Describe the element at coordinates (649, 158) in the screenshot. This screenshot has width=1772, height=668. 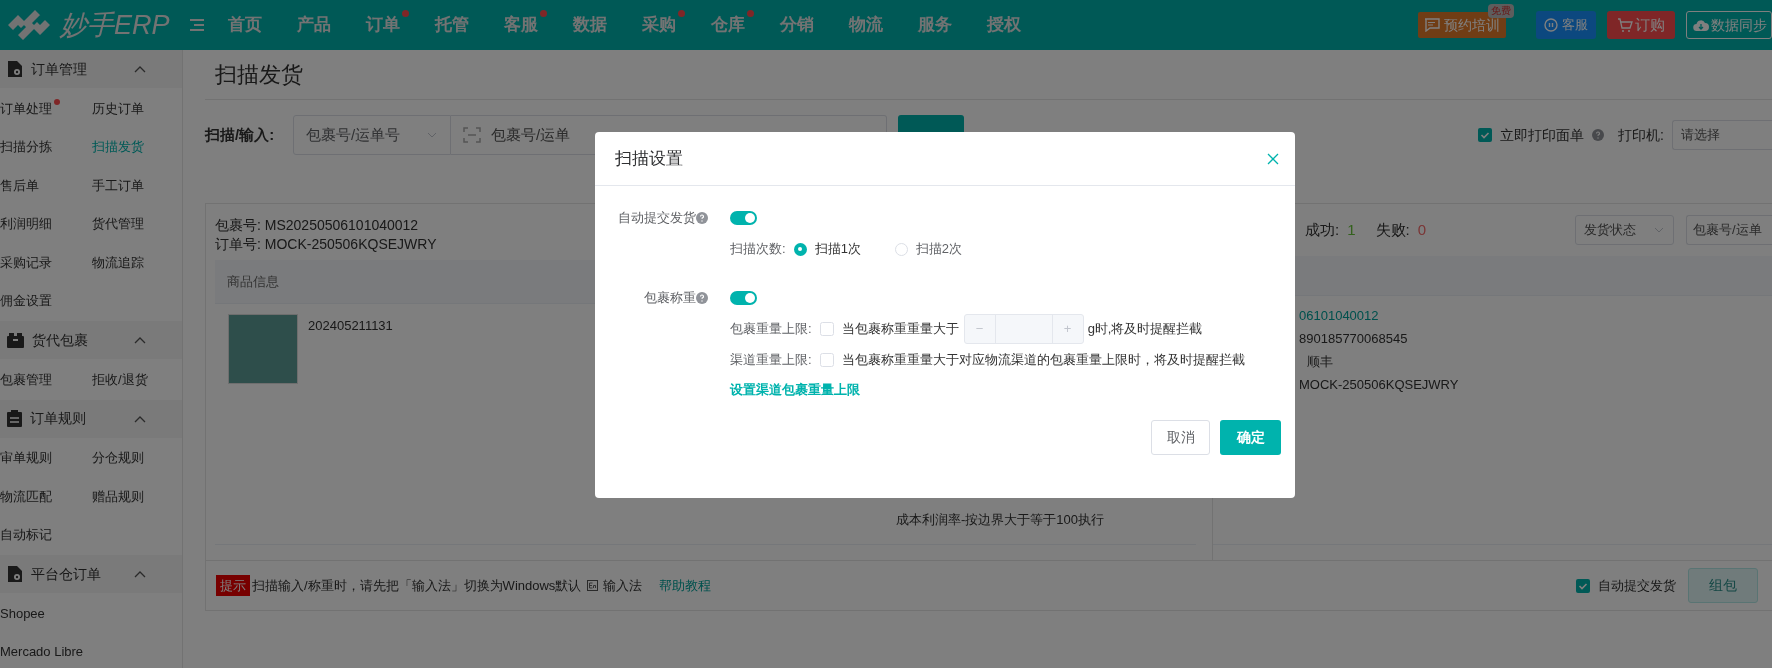
I see `dialog-title: 扫描设置` at that location.